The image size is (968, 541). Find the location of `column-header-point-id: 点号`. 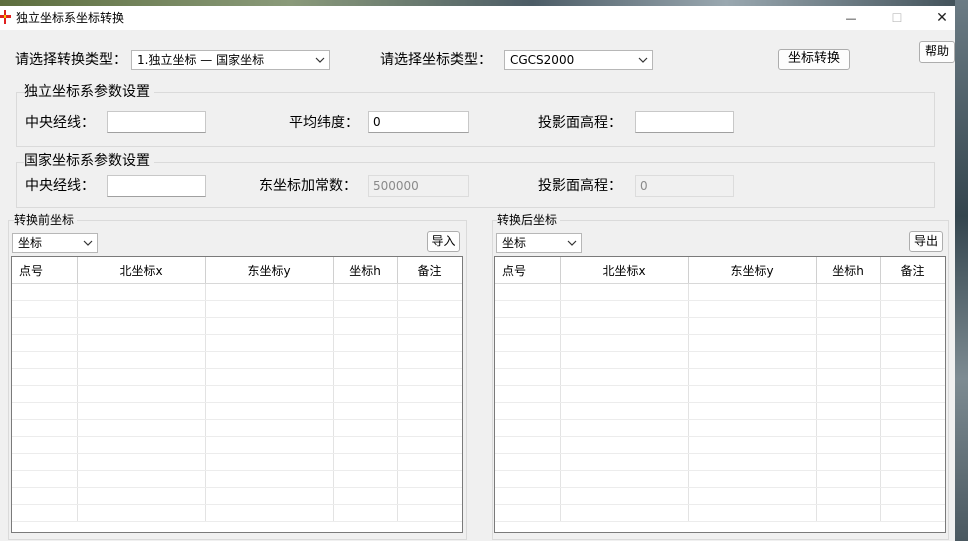

column-header-point-id: 点号 is located at coordinates (528, 270).